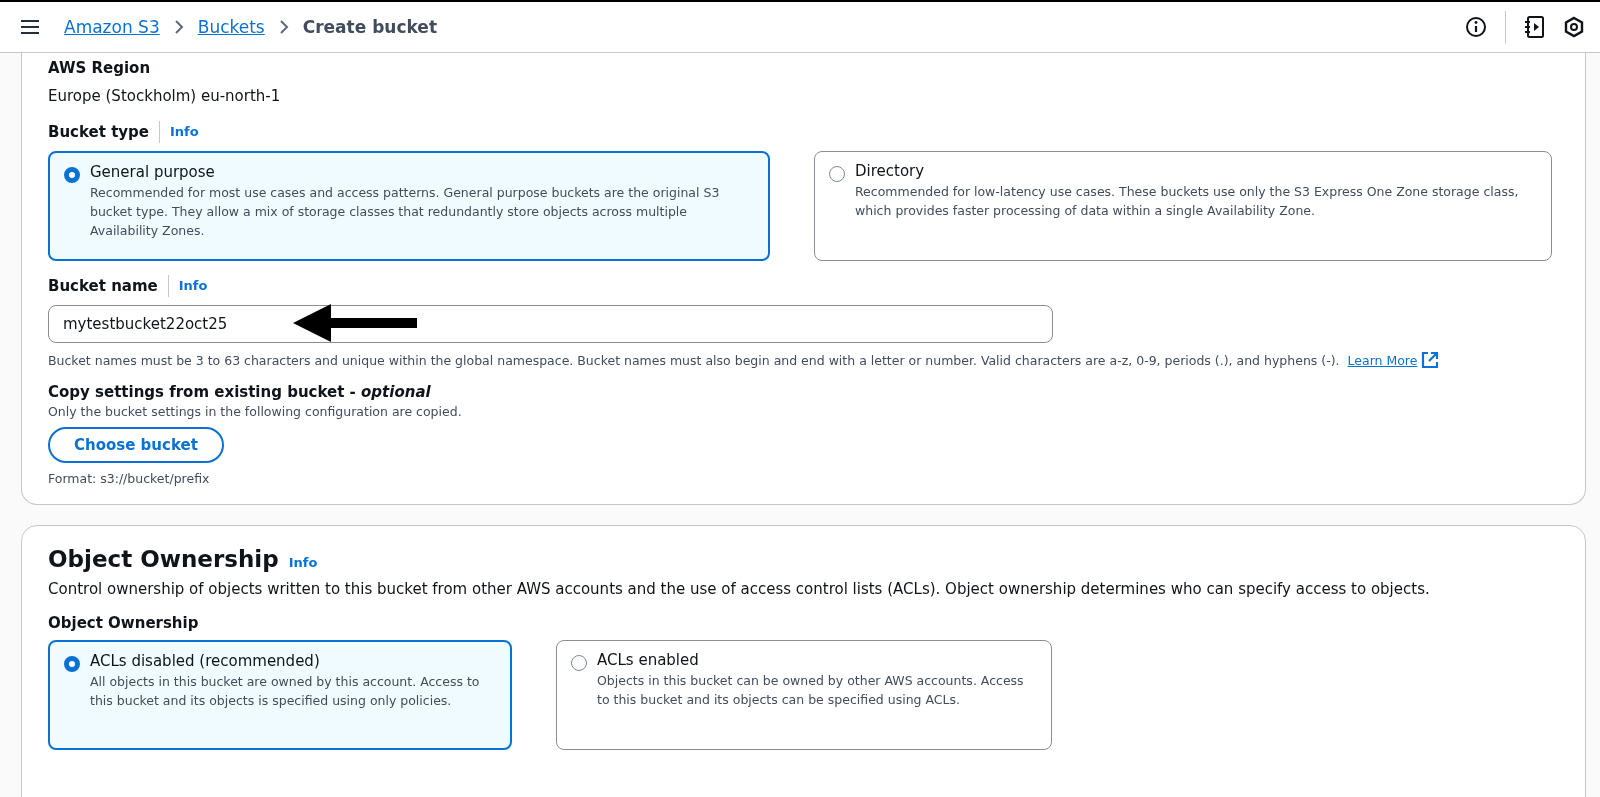 This screenshot has height=797, width=1600. I want to click on option-title: General purpose, so click(153, 172).